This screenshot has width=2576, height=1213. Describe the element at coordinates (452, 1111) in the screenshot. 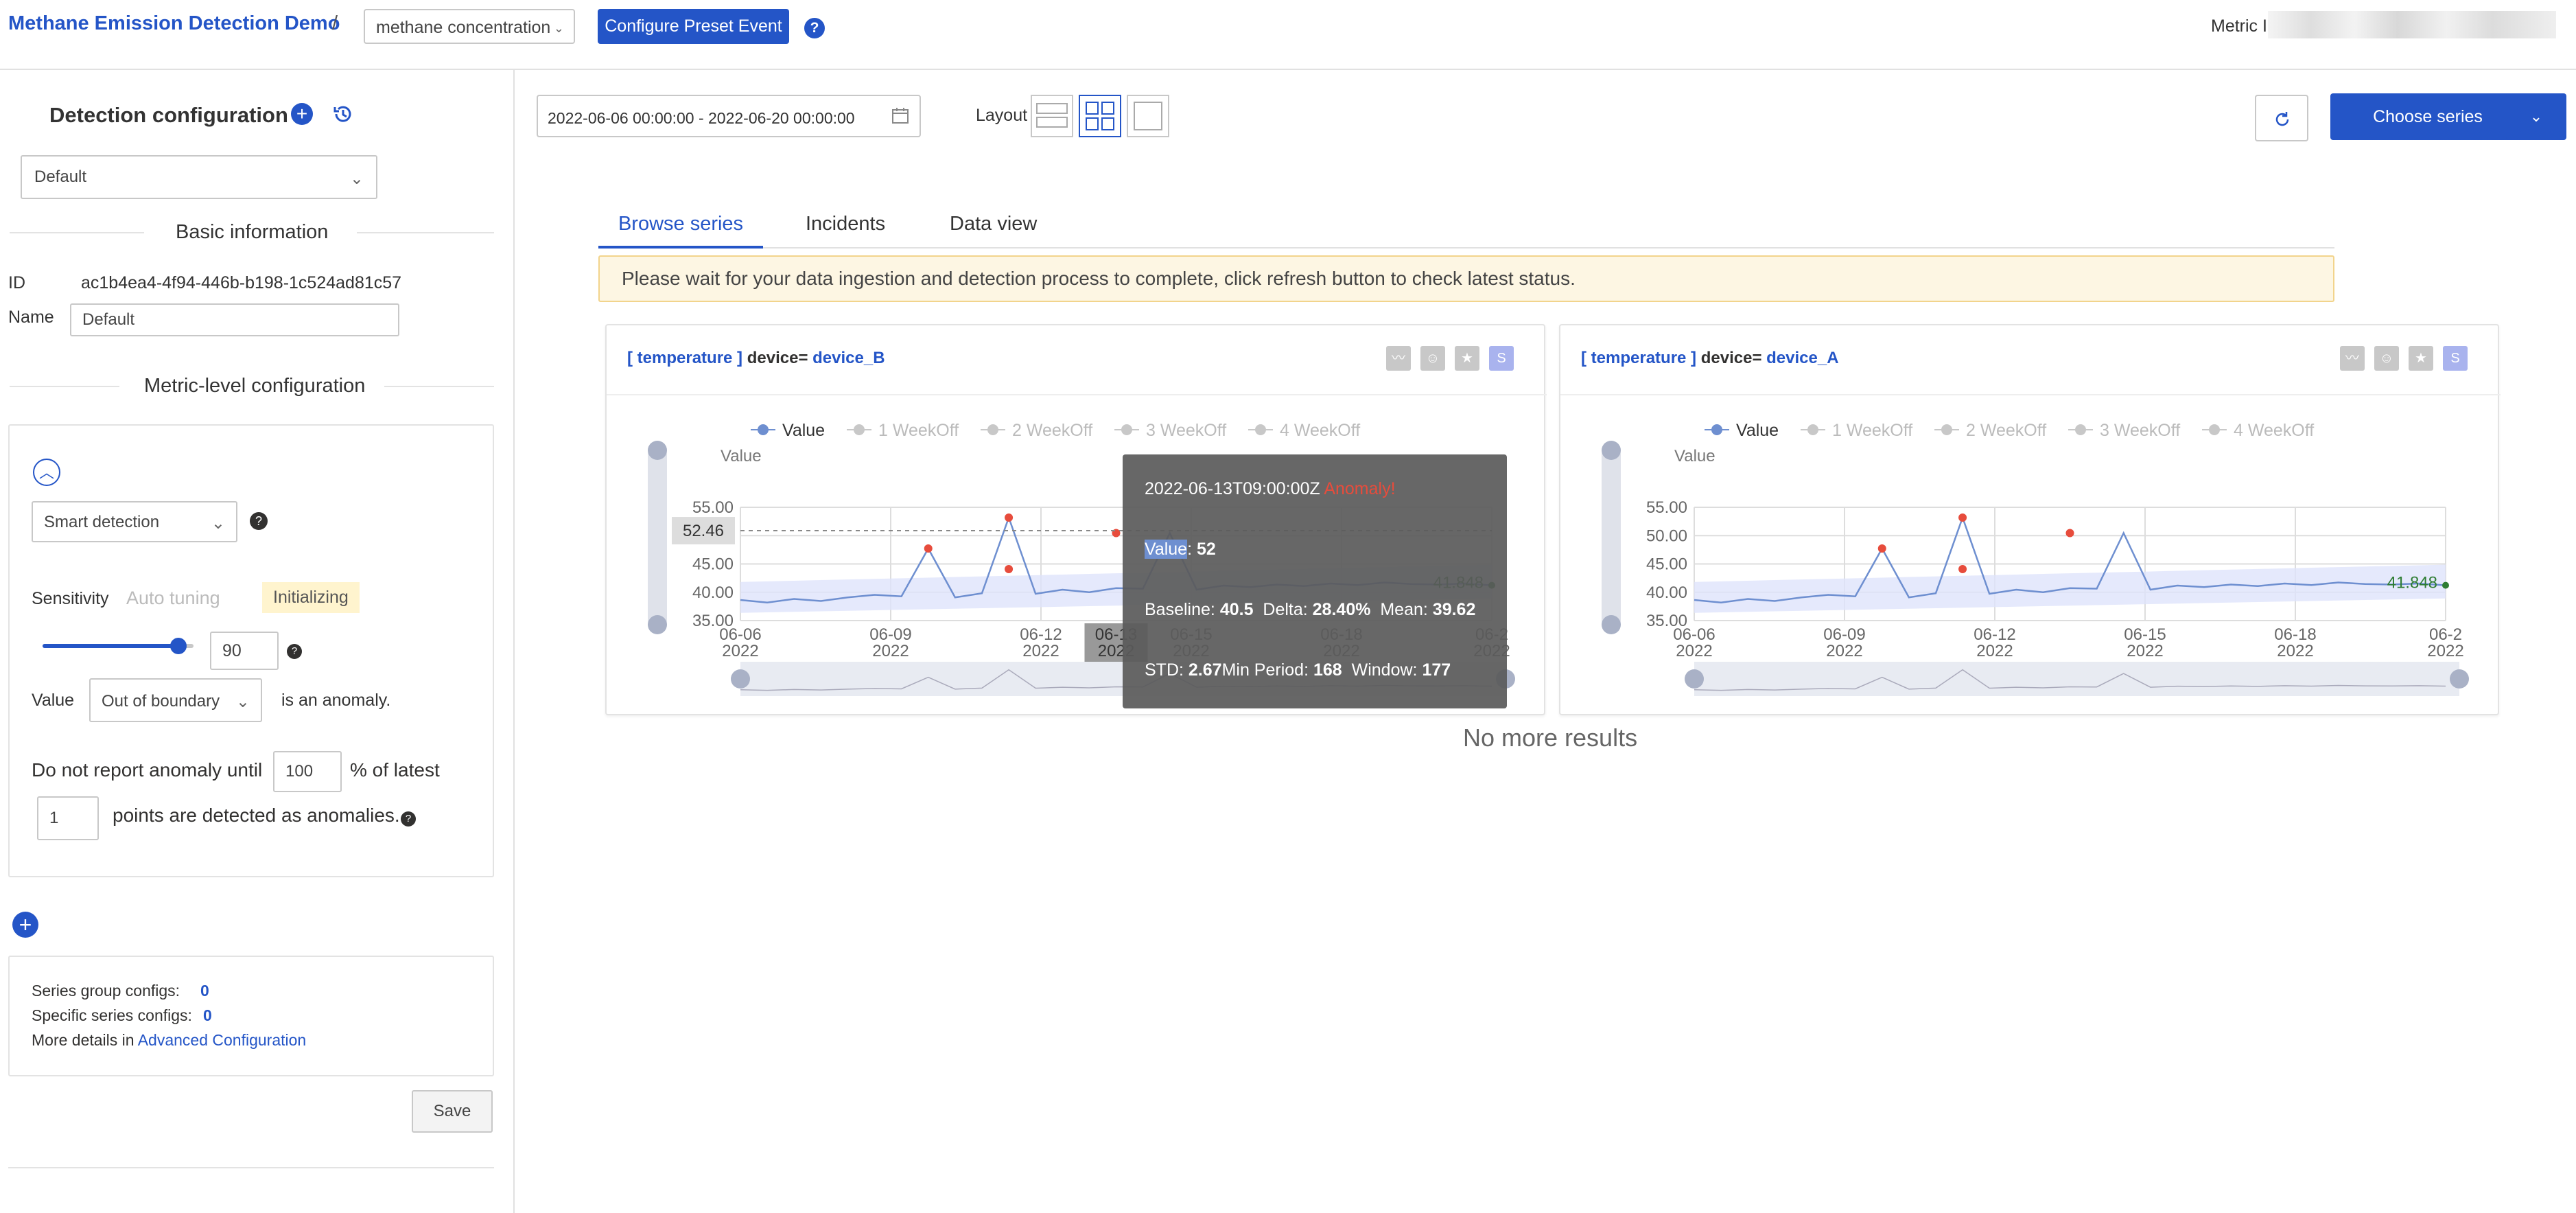

I see `save-button: Save` at that location.